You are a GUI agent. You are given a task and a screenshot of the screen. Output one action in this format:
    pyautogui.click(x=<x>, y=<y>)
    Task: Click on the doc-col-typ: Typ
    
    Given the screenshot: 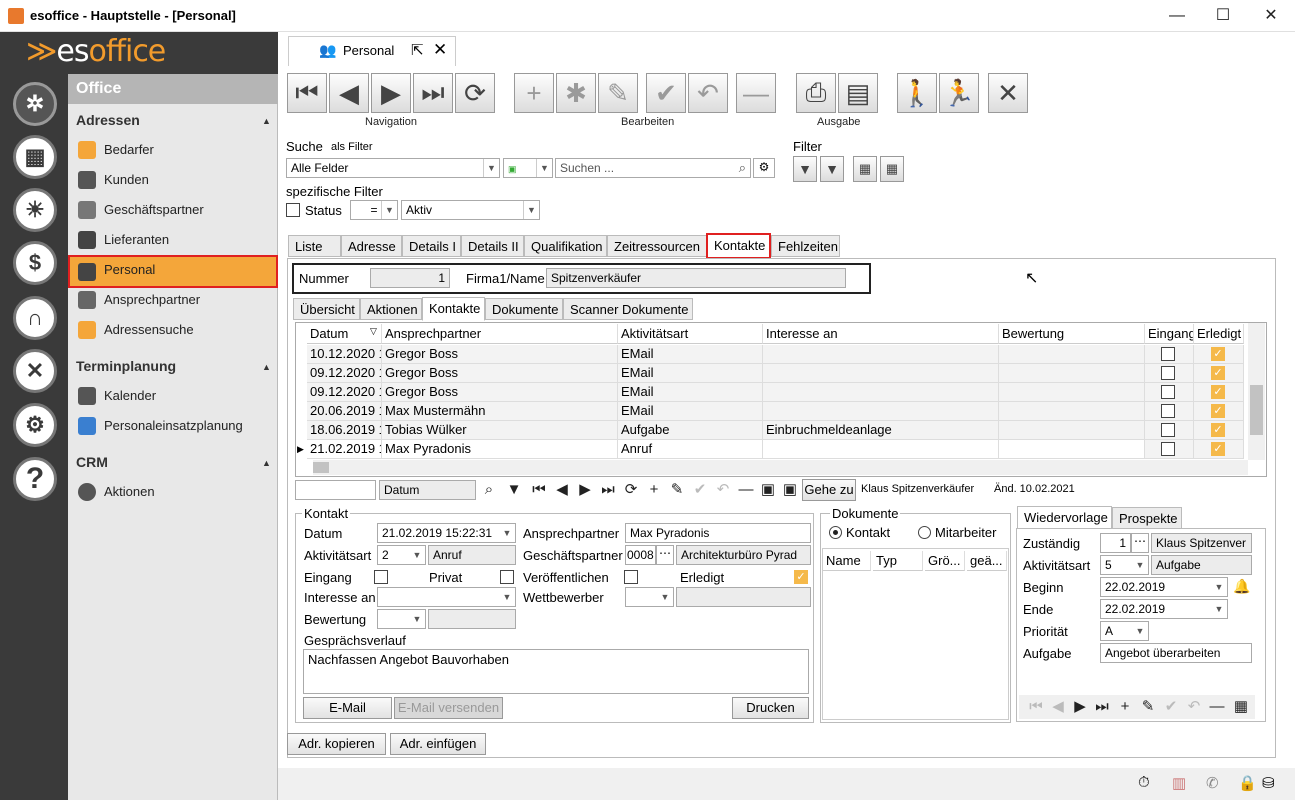 What is the action you would take?
    pyautogui.click(x=898, y=561)
    